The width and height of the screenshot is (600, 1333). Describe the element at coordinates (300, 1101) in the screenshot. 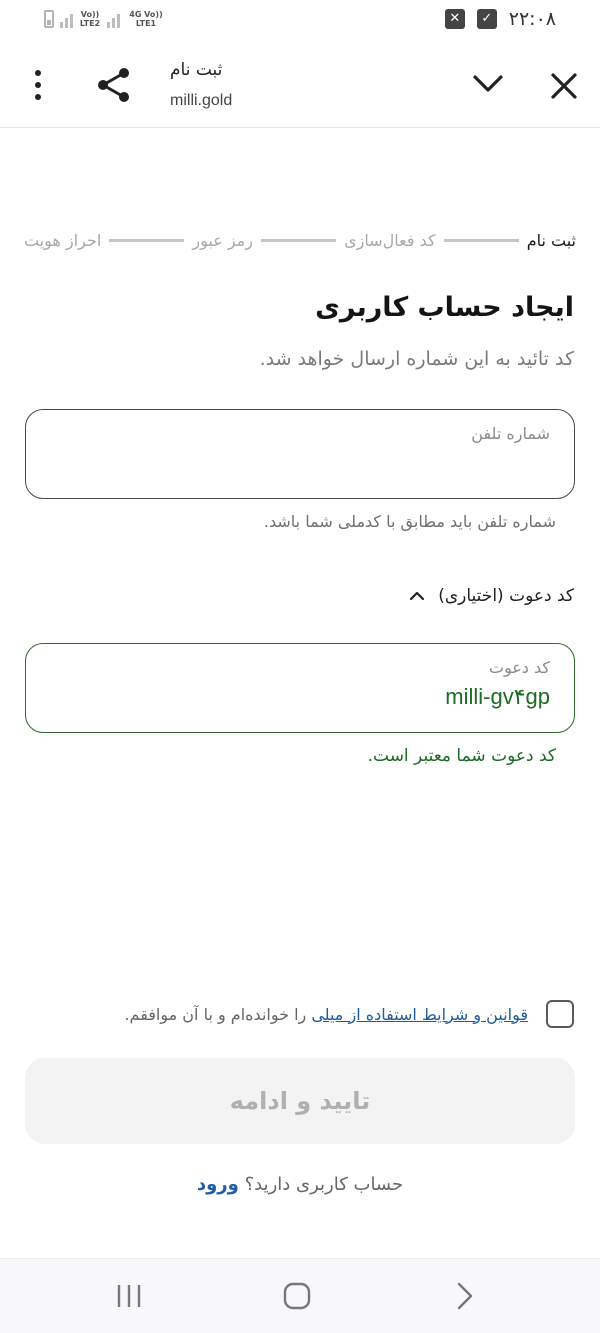

I see `submit-button: تایید و ادامه` at that location.